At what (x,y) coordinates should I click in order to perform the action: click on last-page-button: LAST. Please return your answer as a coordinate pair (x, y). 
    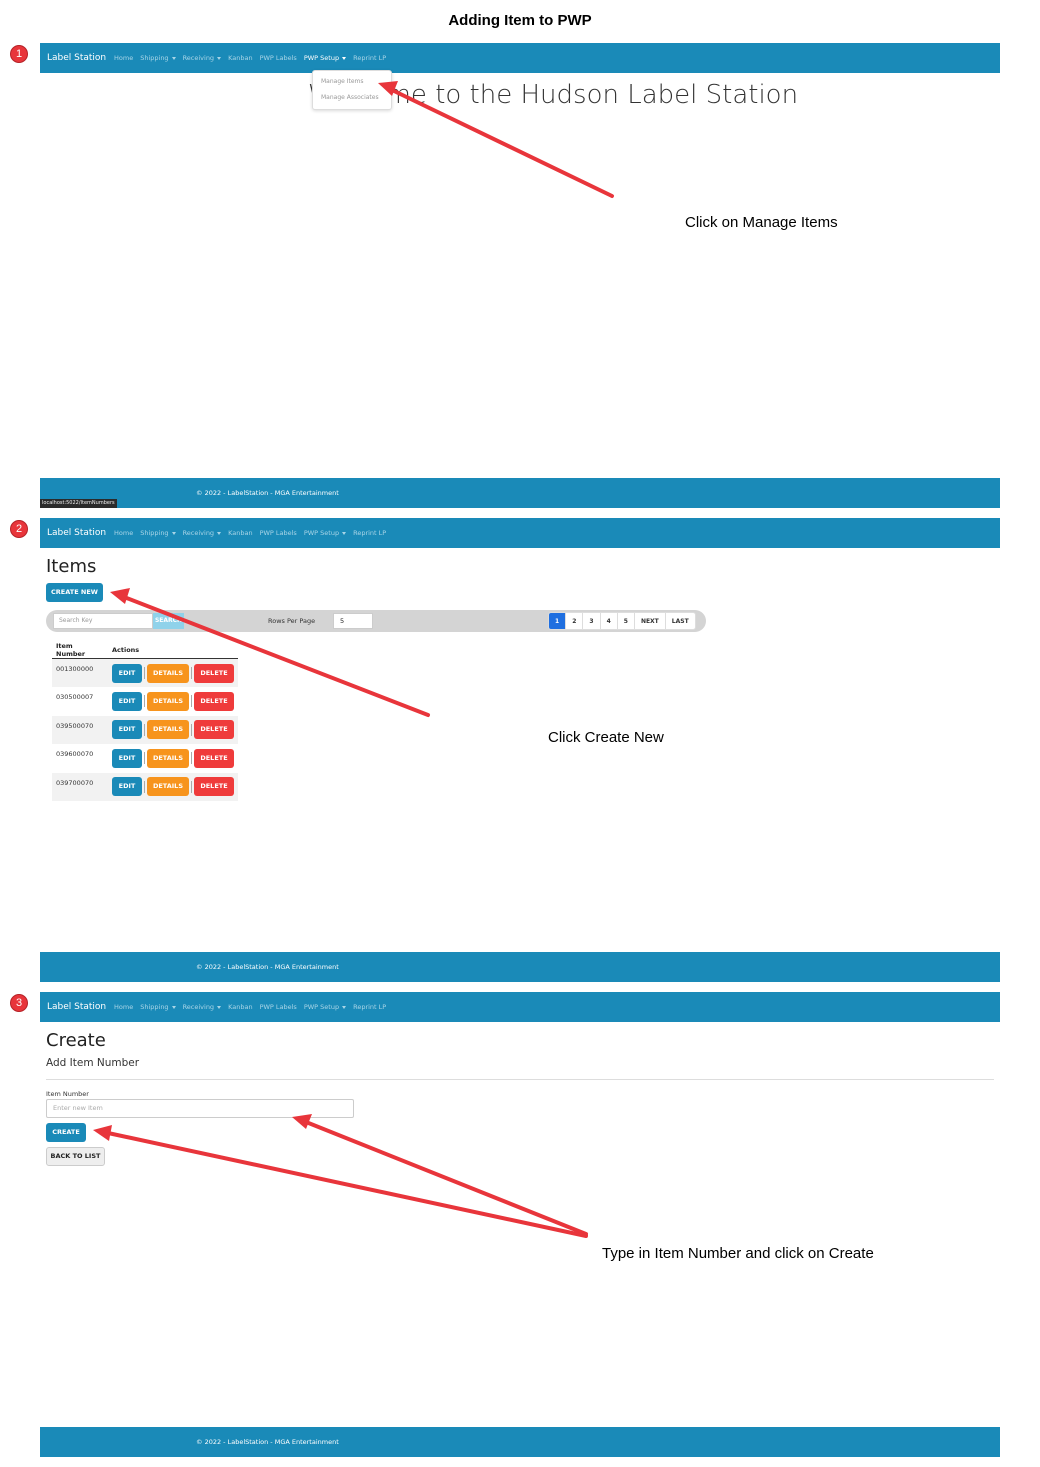
    Looking at the image, I should click on (680, 621).